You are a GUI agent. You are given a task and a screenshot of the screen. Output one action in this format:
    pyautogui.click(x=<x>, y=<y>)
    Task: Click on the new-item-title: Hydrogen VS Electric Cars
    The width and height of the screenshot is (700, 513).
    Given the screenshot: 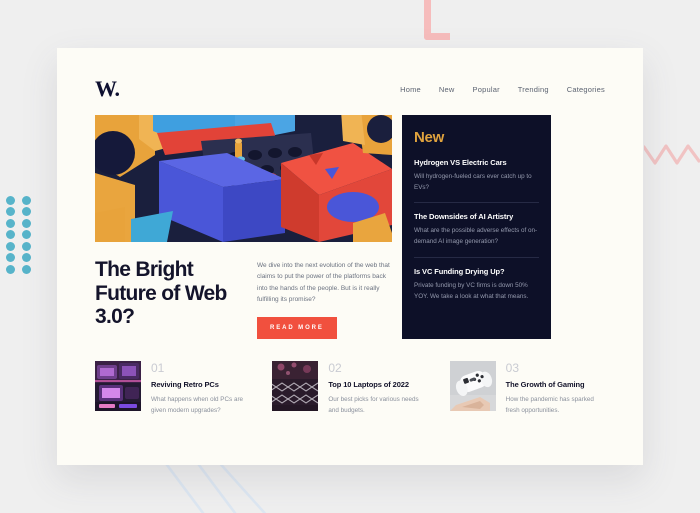 What is the action you would take?
    pyautogui.click(x=460, y=162)
    